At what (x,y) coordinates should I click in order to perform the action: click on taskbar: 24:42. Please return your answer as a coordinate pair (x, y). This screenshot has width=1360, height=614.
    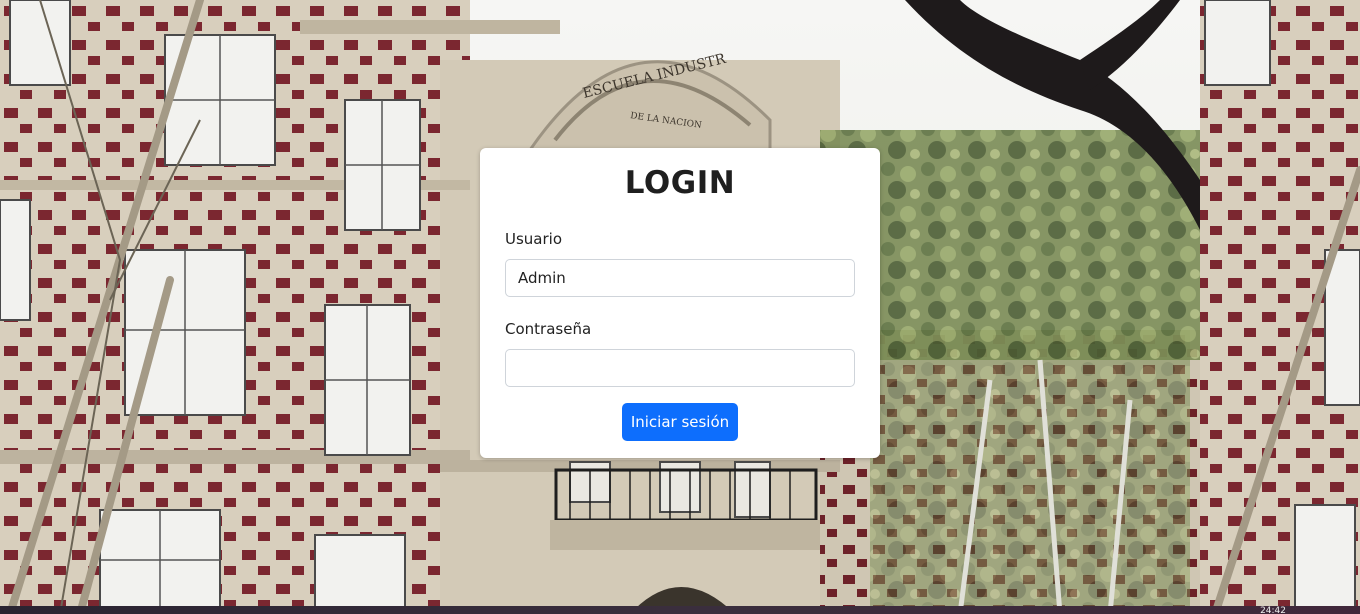
    Looking at the image, I should click on (680, 610).